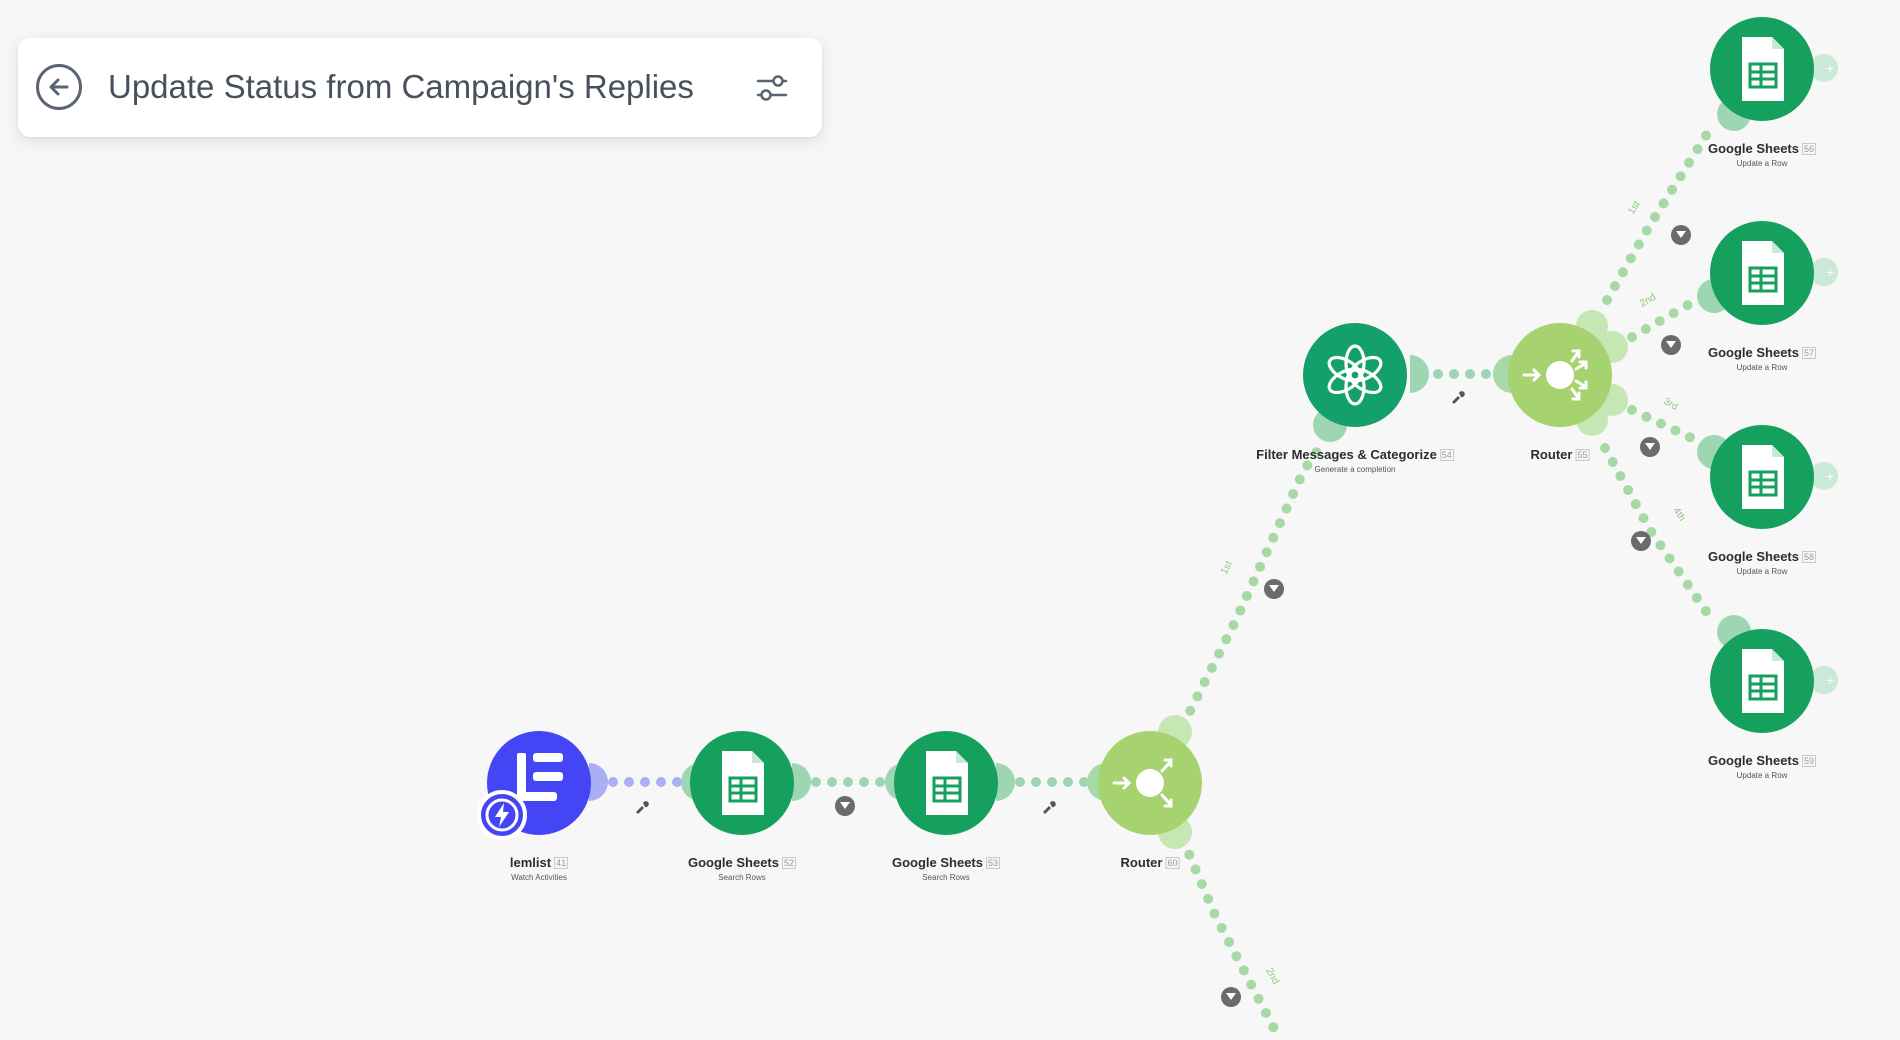 This screenshot has height=1040, width=1900. I want to click on arrow-left-circle-icon, so click(59, 87).